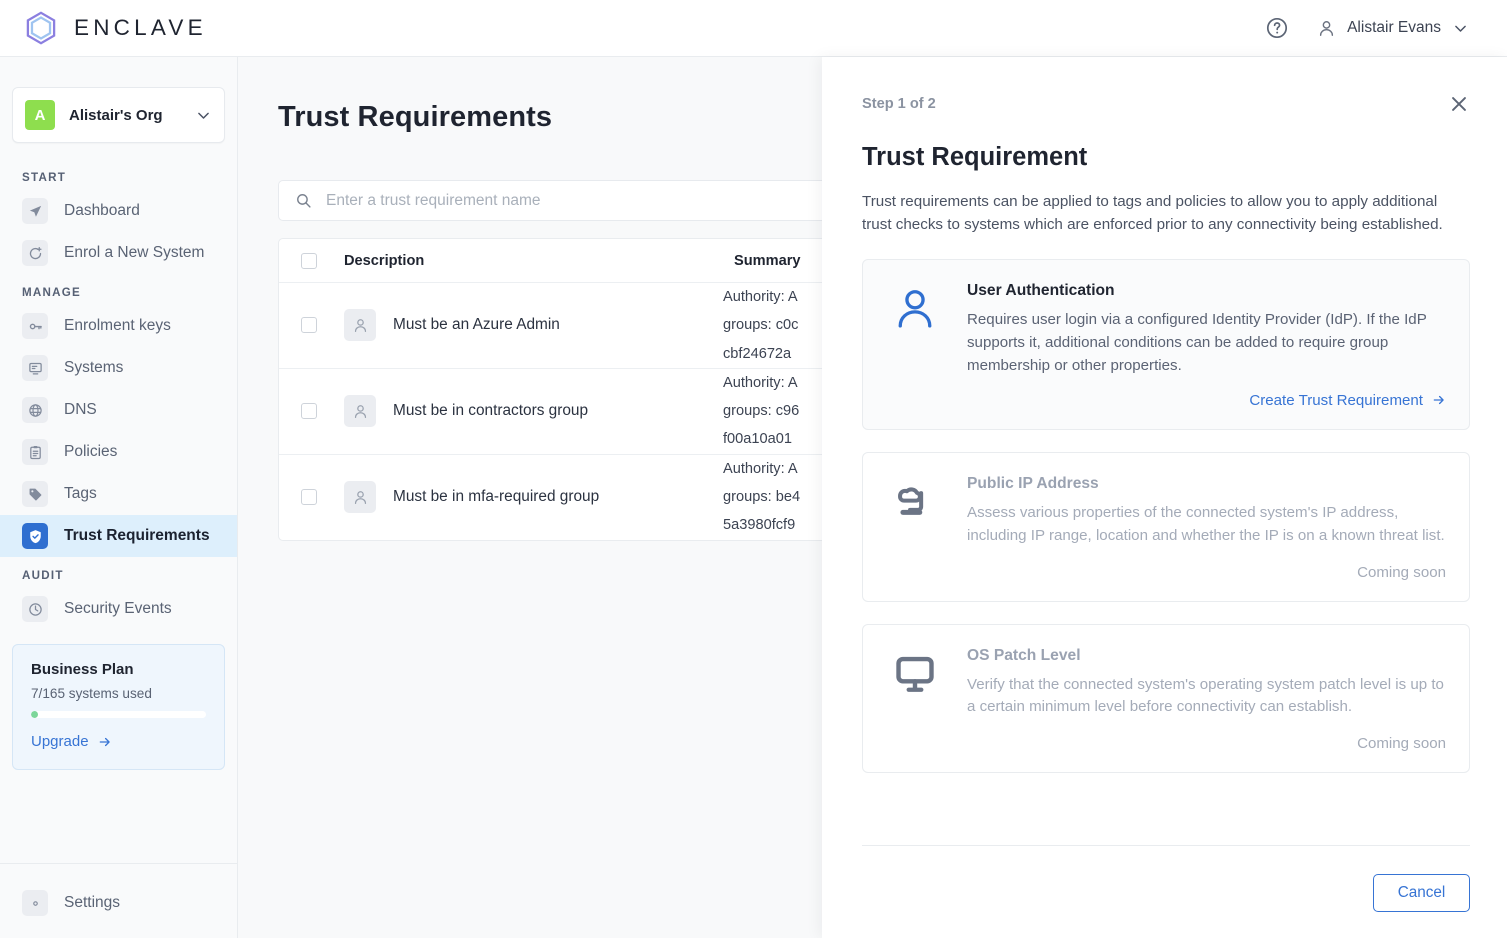  I want to click on row-summary: Authority: Agroups: c0c cbf24672a, so click(761, 325).